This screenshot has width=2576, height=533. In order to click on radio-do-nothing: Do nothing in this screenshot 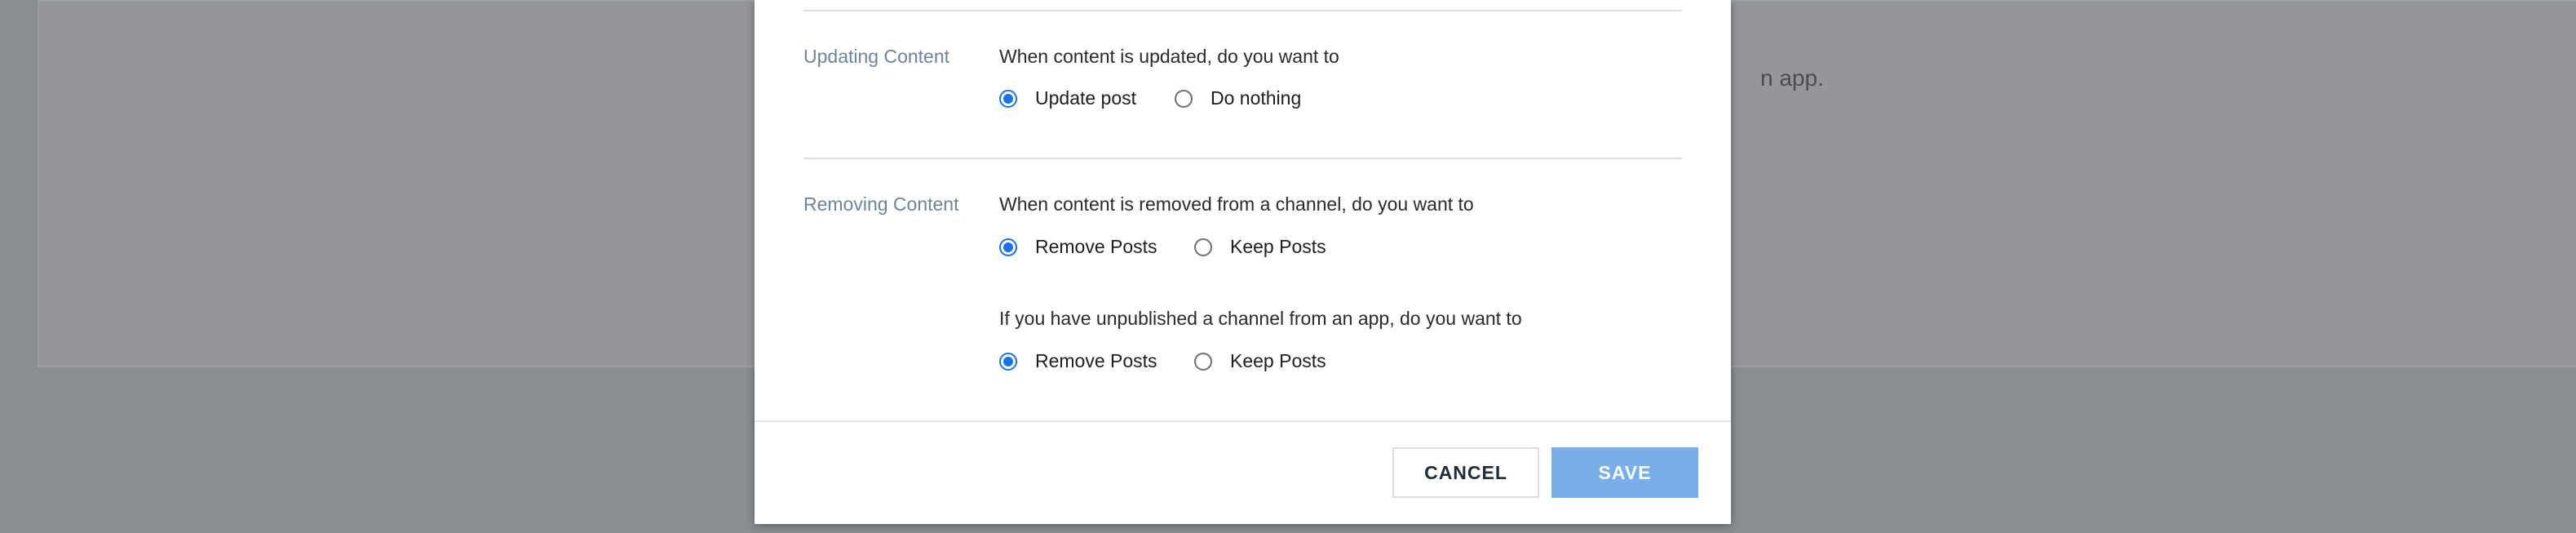, I will do `click(1238, 98)`.